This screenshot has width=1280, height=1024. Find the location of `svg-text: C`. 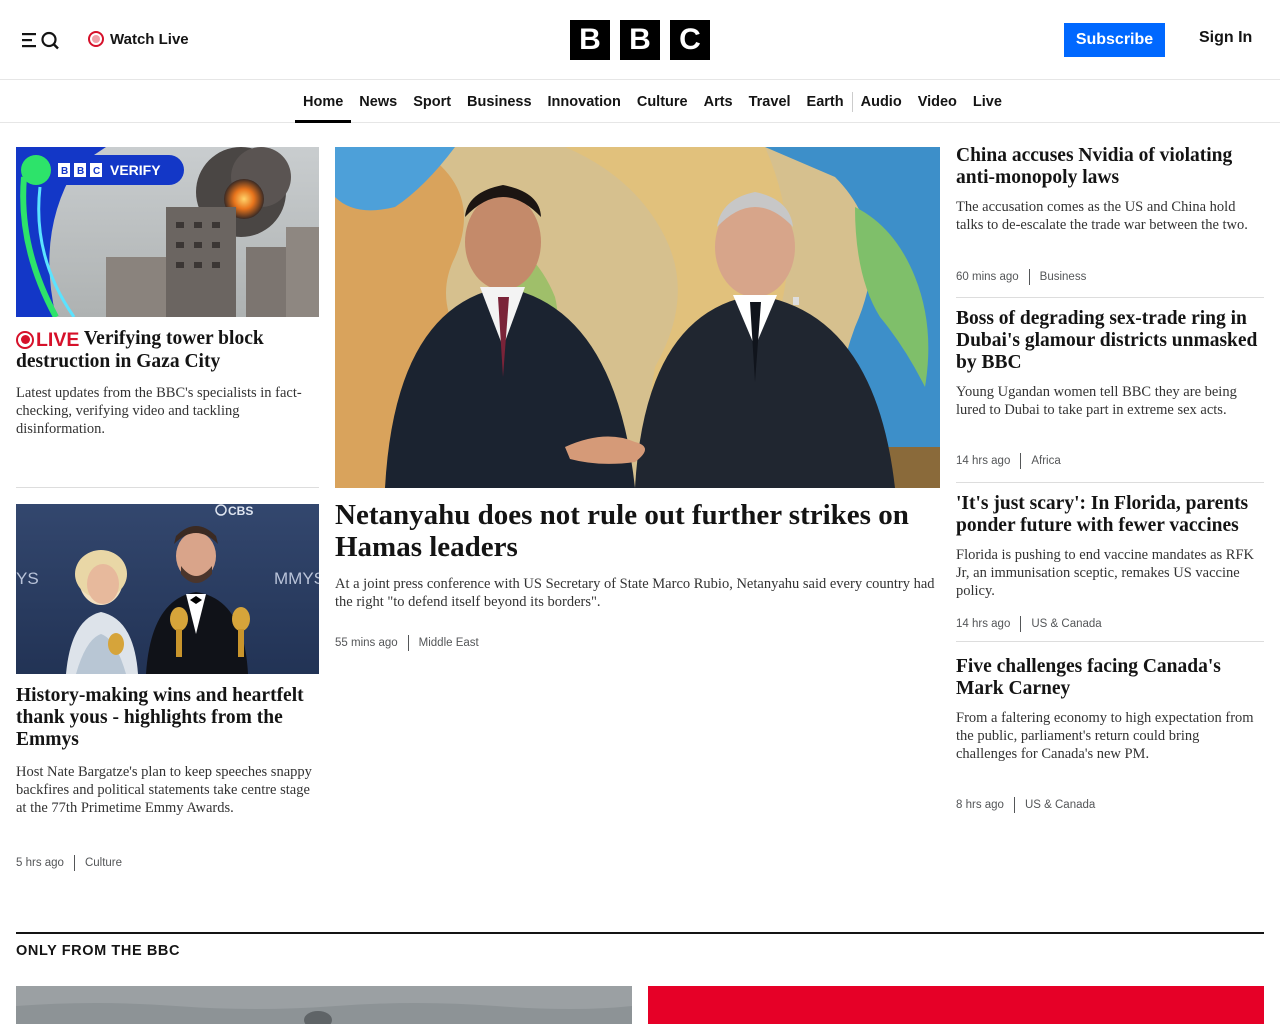

svg-text: C is located at coordinates (96, 171).